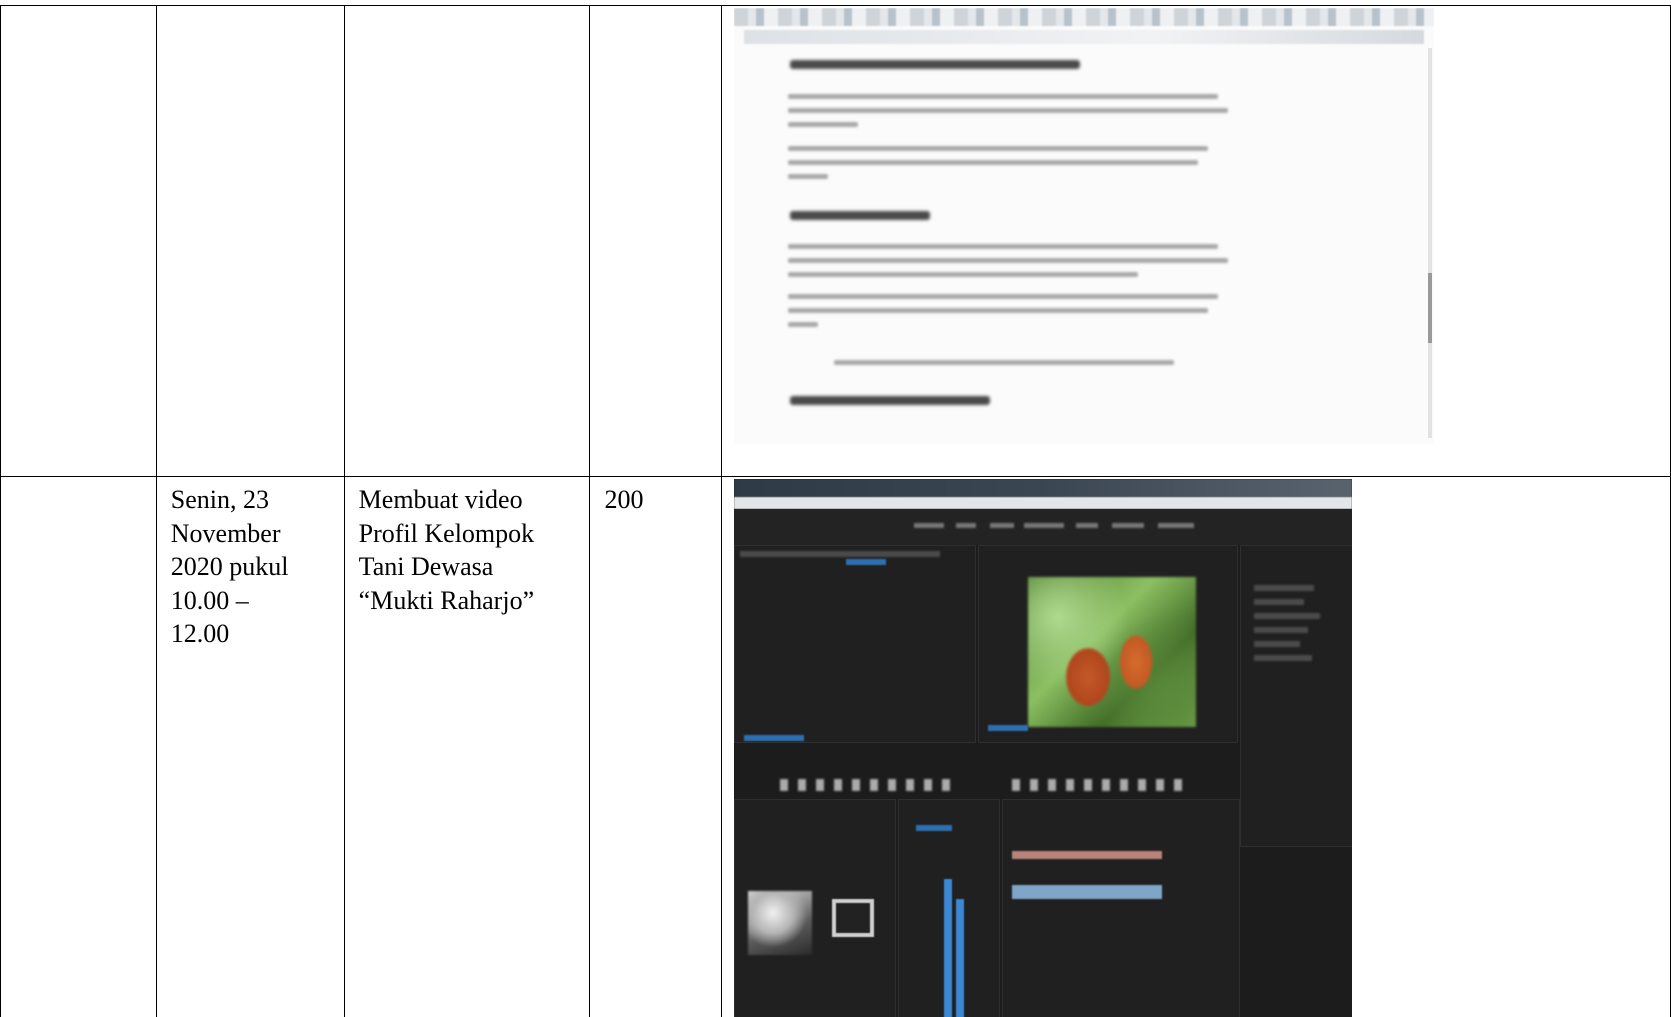 This screenshot has height=1017, width=1671. Describe the element at coordinates (934, 828) in the screenshot. I see `tool-selected` at that location.